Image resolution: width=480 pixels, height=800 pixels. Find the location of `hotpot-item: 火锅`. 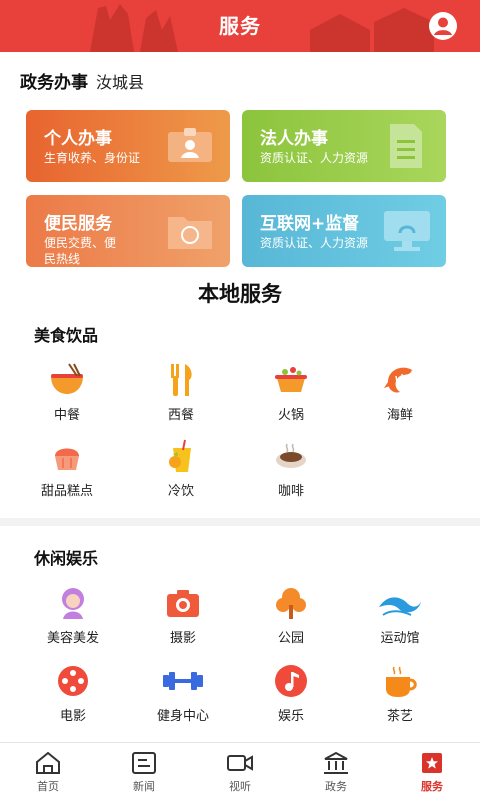

hotpot-item: 火锅 is located at coordinates (291, 392).